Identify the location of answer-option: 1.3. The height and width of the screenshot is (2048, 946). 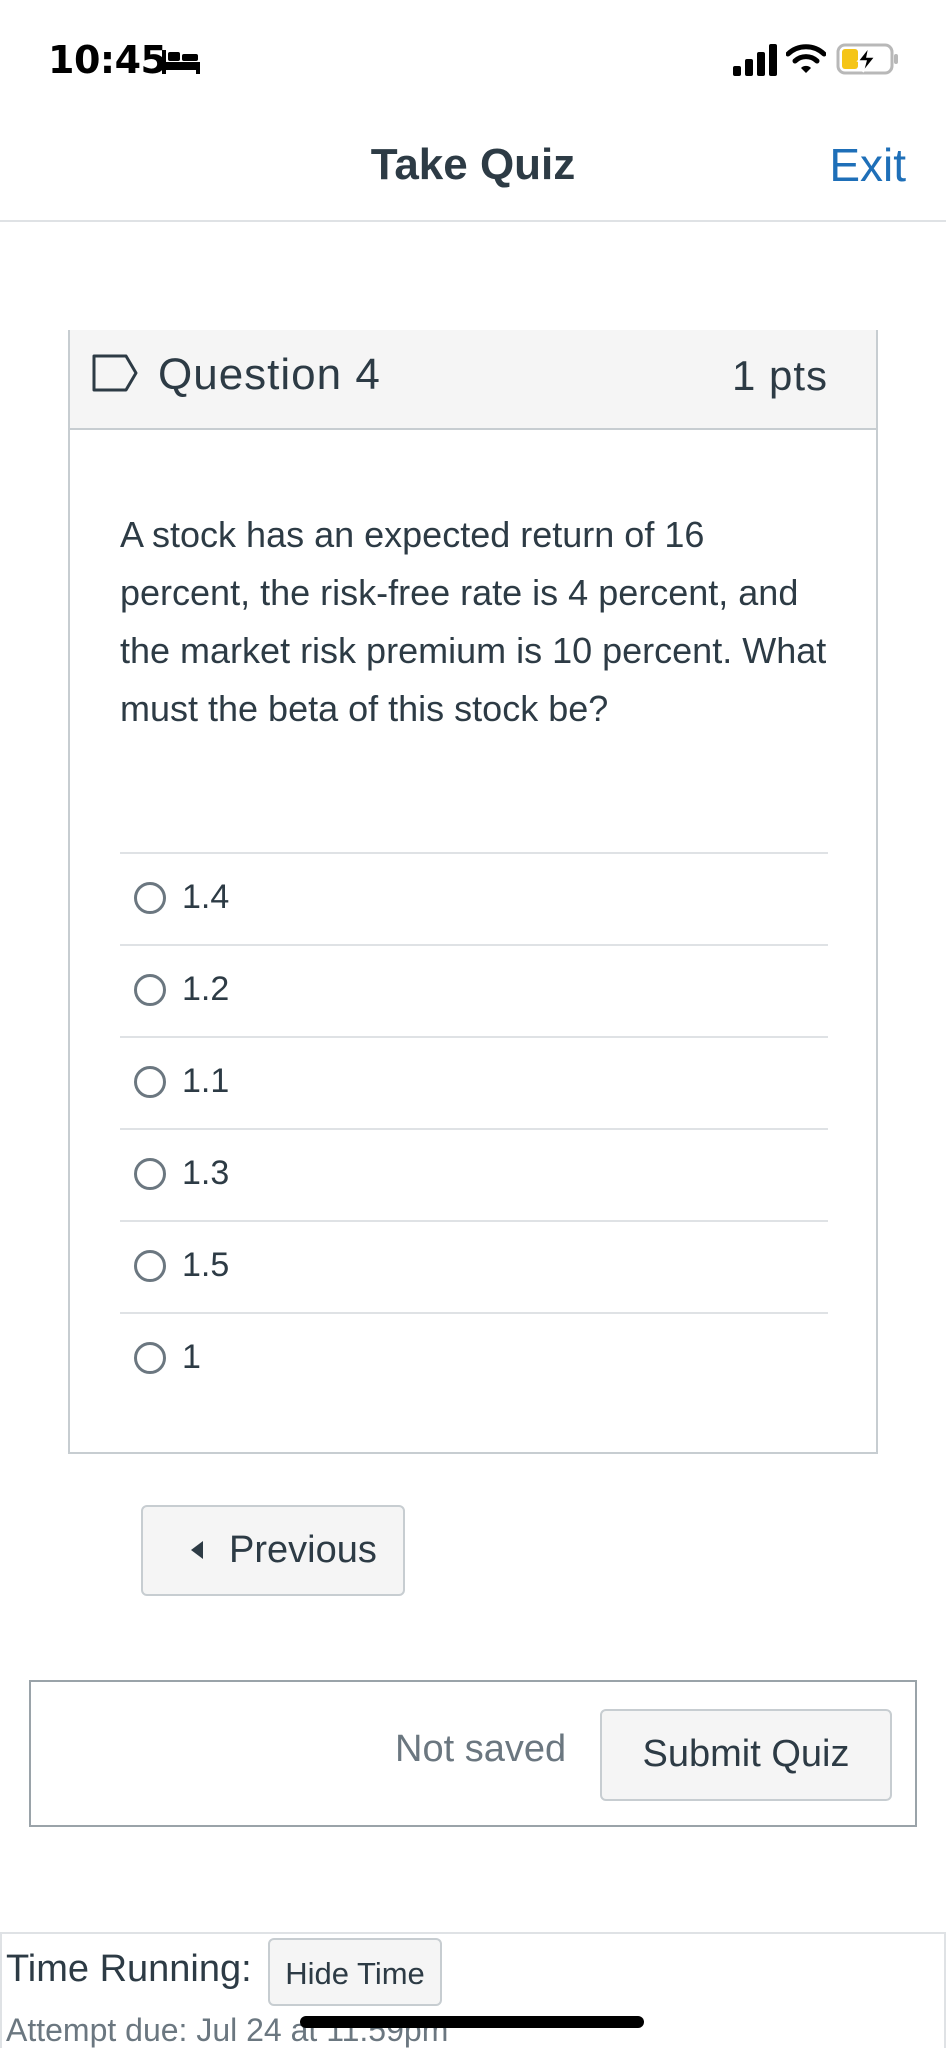
(474, 1176).